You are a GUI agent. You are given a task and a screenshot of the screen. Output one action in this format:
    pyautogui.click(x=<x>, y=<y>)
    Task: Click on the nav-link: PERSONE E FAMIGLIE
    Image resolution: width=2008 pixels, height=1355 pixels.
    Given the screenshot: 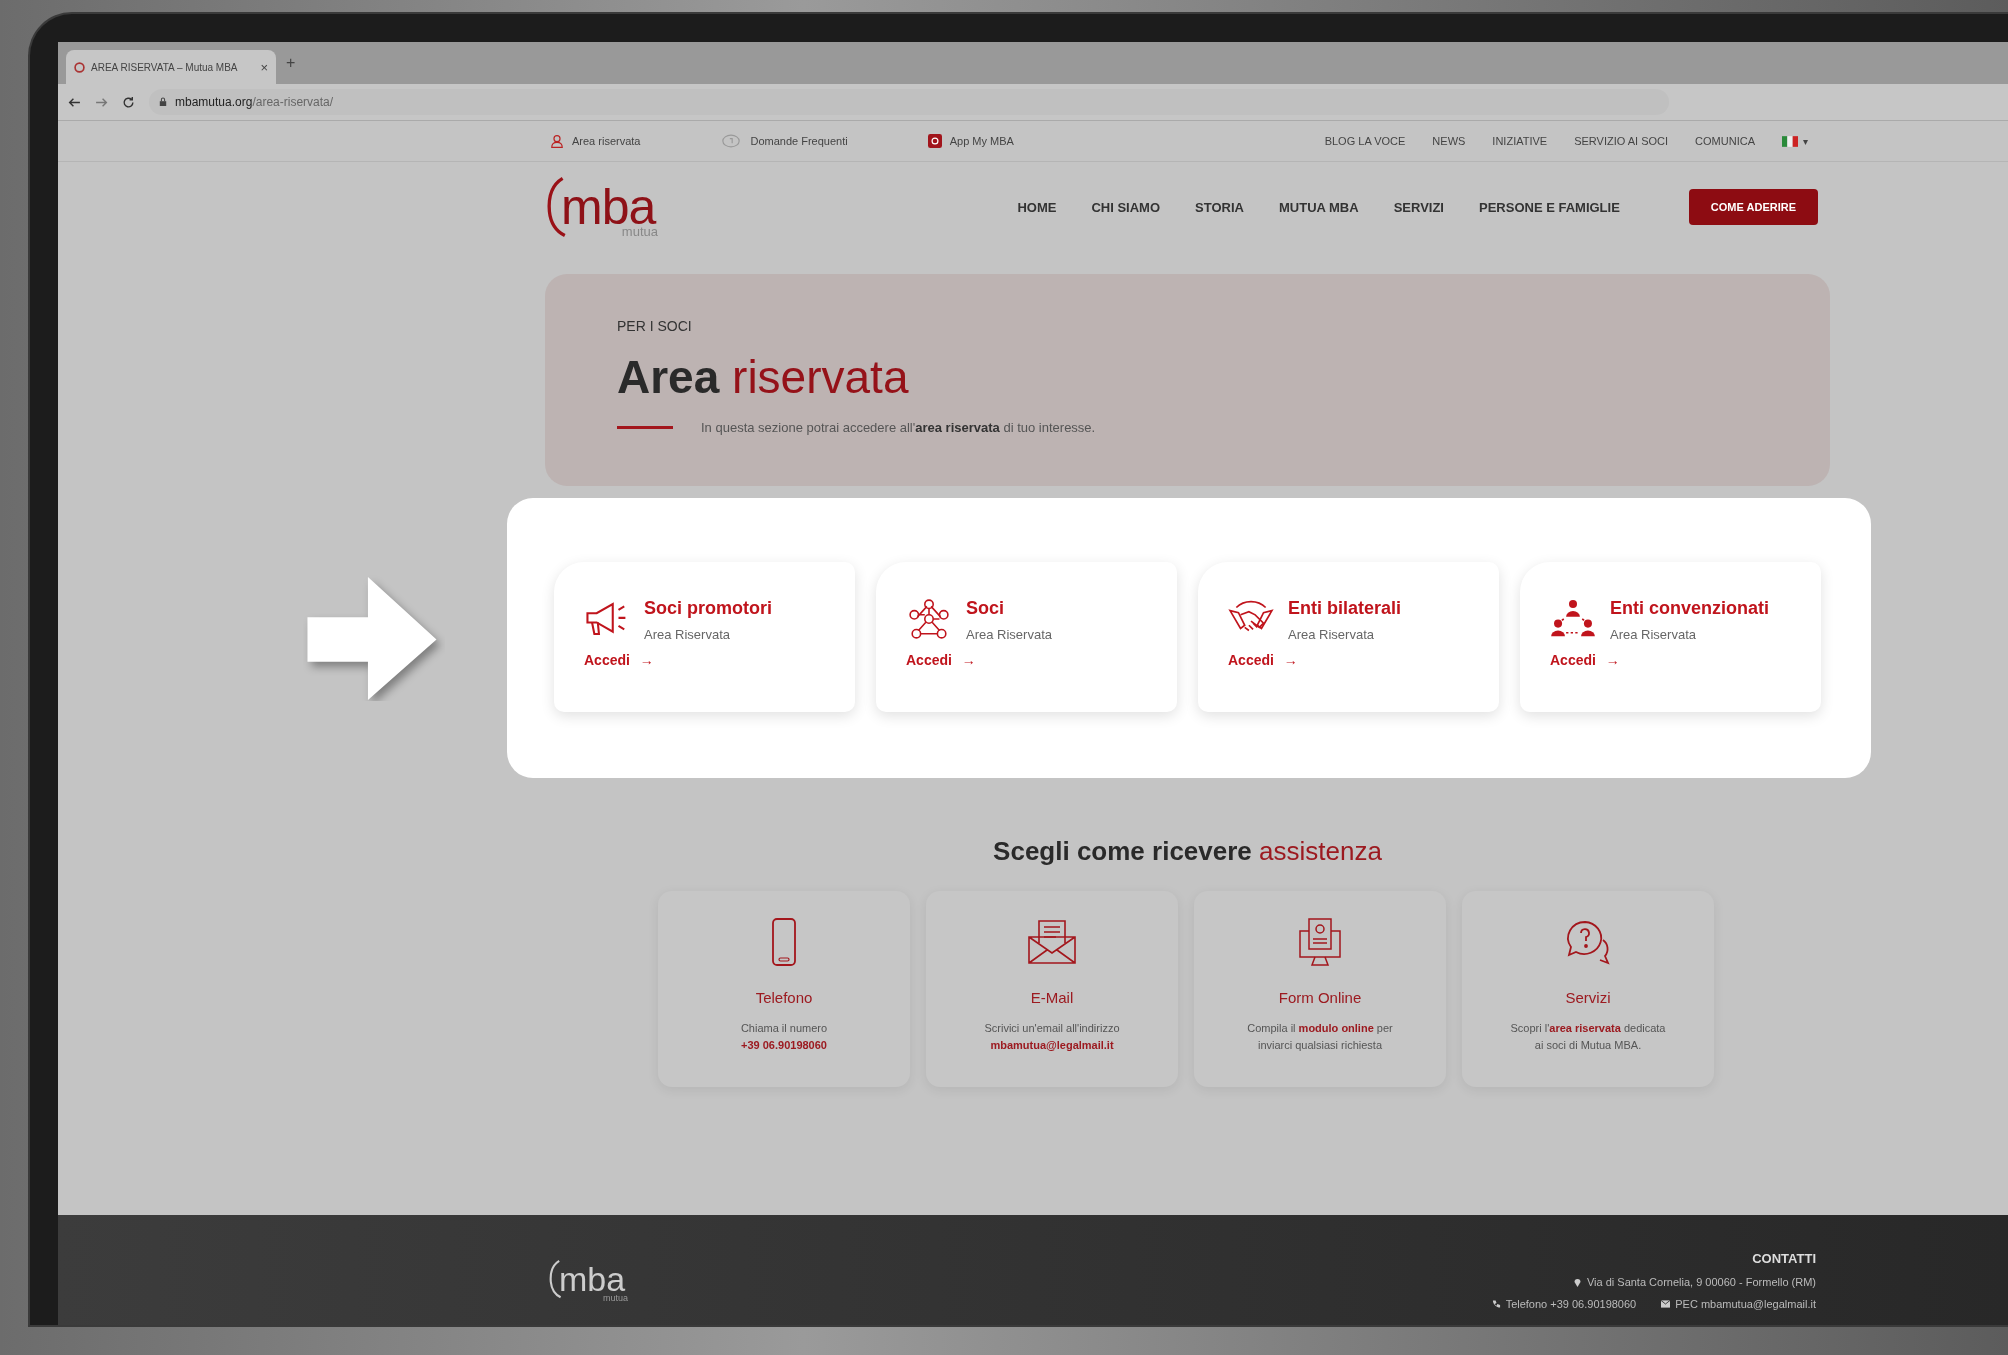 What is the action you would take?
    pyautogui.click(x=1549, y=207)
    